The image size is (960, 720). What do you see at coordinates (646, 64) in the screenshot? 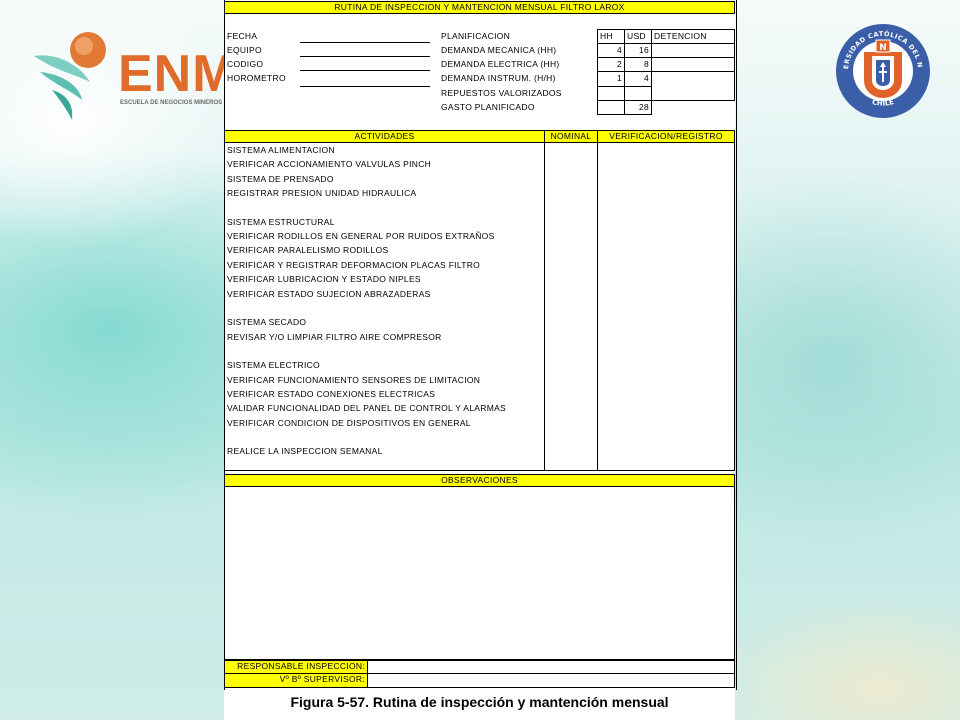
I see `usd-value: 8` at bounding box center [646, 64].